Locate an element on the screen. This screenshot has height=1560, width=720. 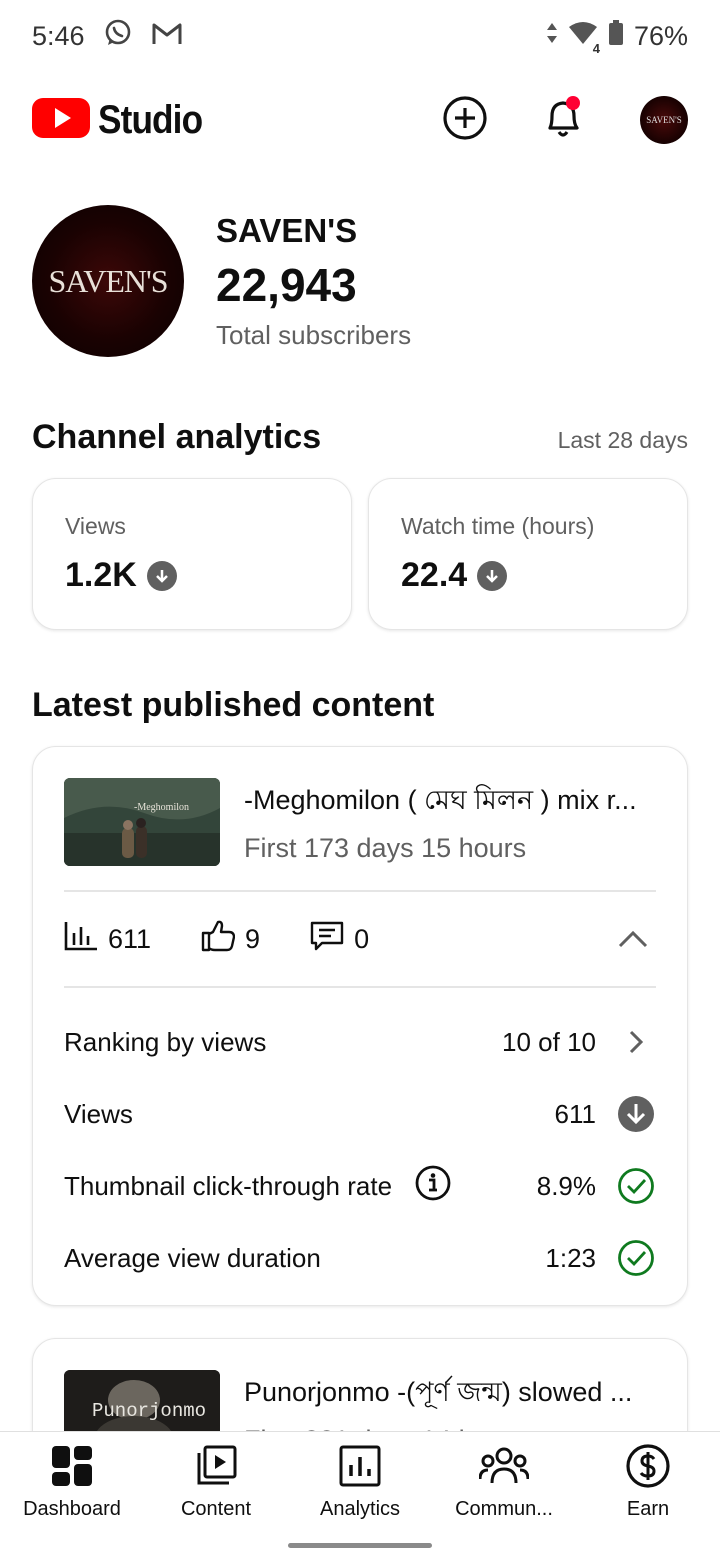
nav-content: Content is located at coordinates (216, 1496).